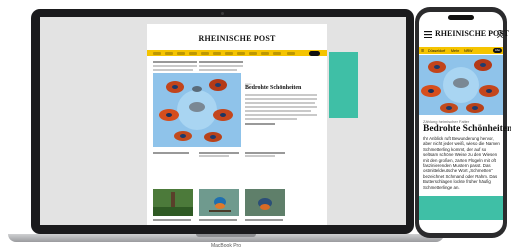 This screenshot has height=249, width=511. What do you see at coordinates (436, 51) in the screenshot?
I see `nav-item-duesseldorf: Düsseldorf` at bounding box center [436, 51].